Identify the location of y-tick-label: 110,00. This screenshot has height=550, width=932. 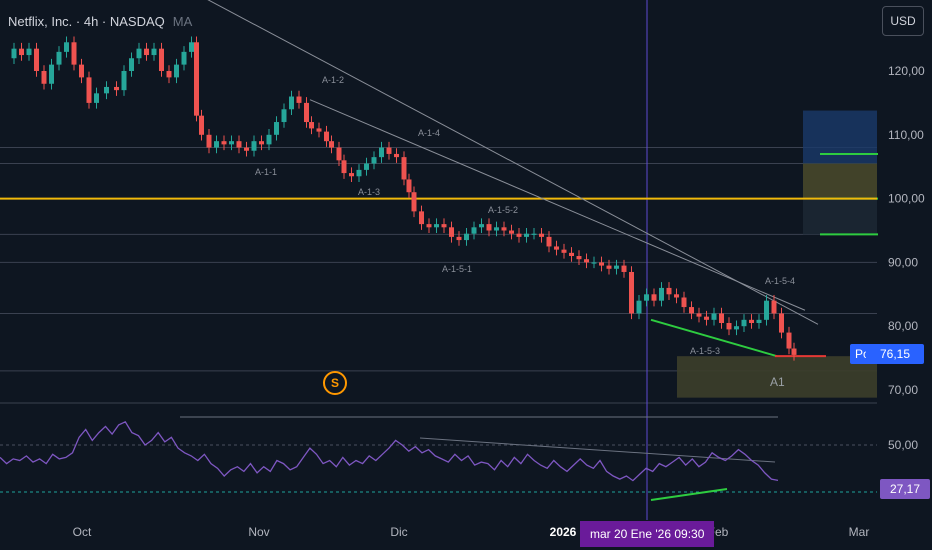
(906, 135).